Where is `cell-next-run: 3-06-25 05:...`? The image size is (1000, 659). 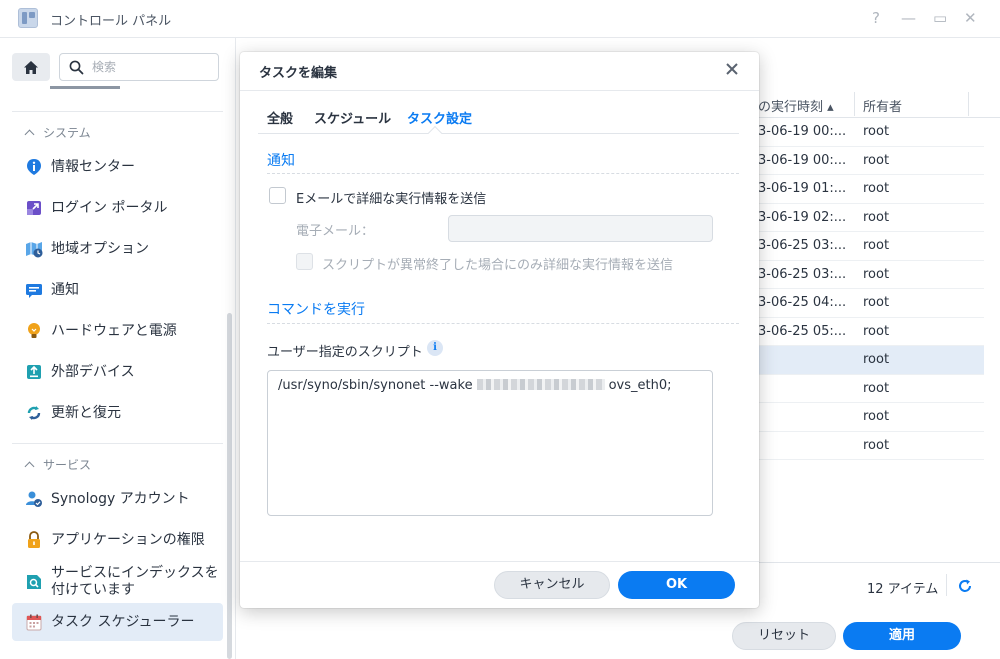 cell-next-run: 3-06-25 05:... is located at coordinates (802, 331).